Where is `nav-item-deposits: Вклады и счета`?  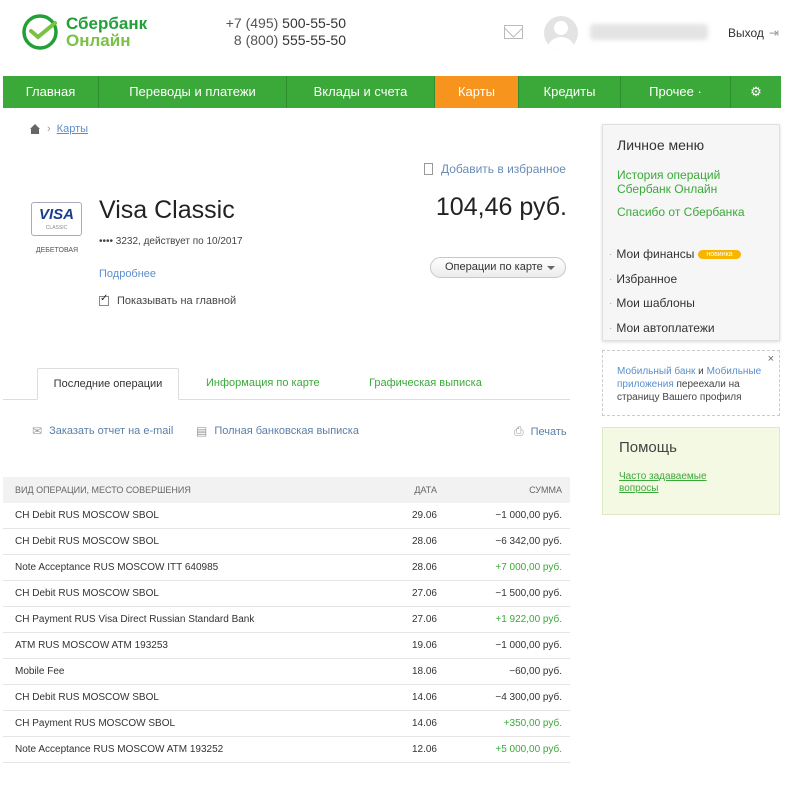 nav-item-deposits: Вклады и счета is located at coordinates (361, 92).